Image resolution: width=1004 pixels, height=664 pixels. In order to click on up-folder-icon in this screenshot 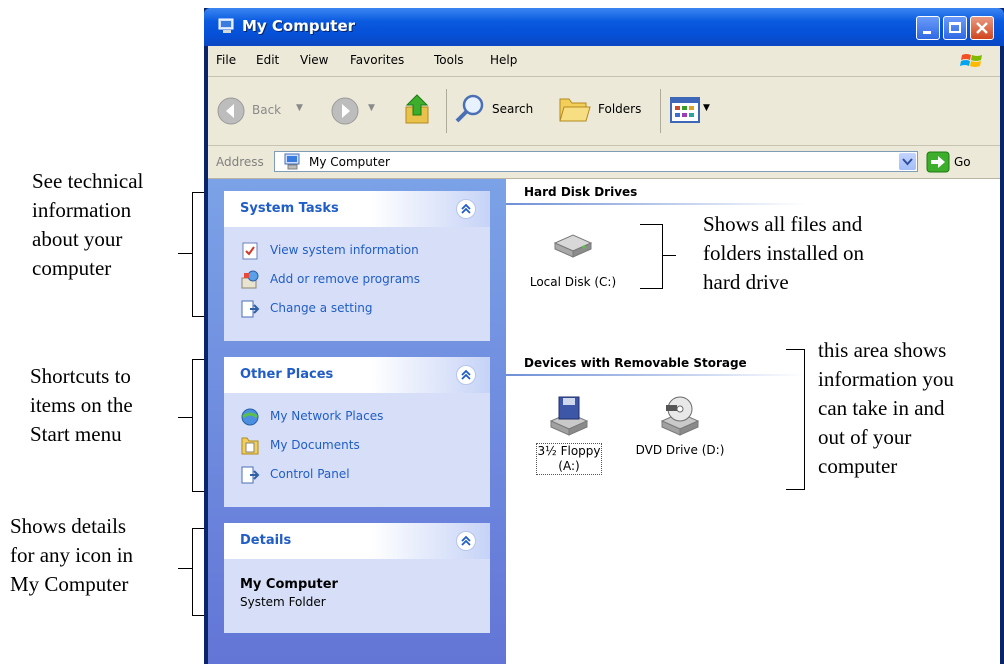, I will do `click(419, 110)`.